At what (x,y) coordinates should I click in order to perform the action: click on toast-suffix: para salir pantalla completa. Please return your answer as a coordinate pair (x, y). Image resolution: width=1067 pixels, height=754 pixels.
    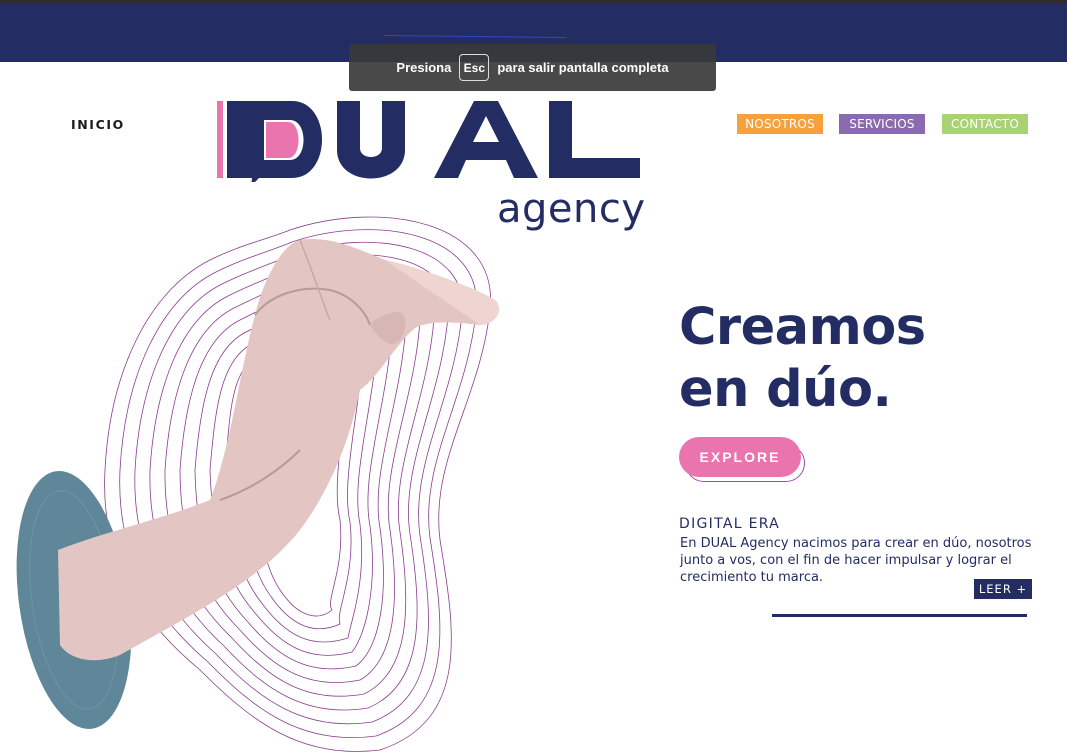
    Looking at the image, I should click on (583, 67).